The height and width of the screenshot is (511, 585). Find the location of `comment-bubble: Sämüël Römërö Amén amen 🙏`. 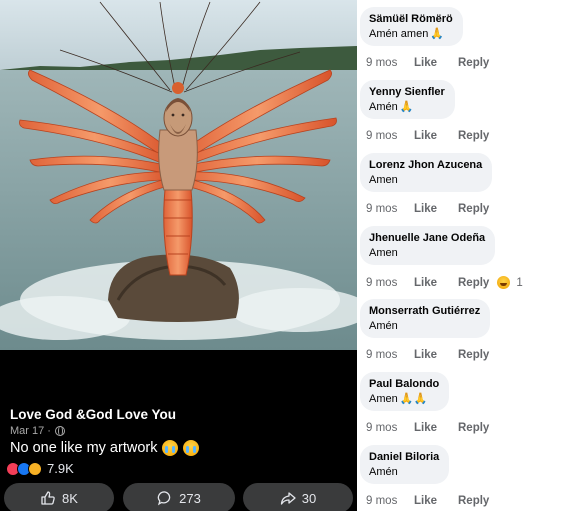

comment-bubble: Sämüël Römërö Amén amen 🙏 is located at coordinates (411, 26).